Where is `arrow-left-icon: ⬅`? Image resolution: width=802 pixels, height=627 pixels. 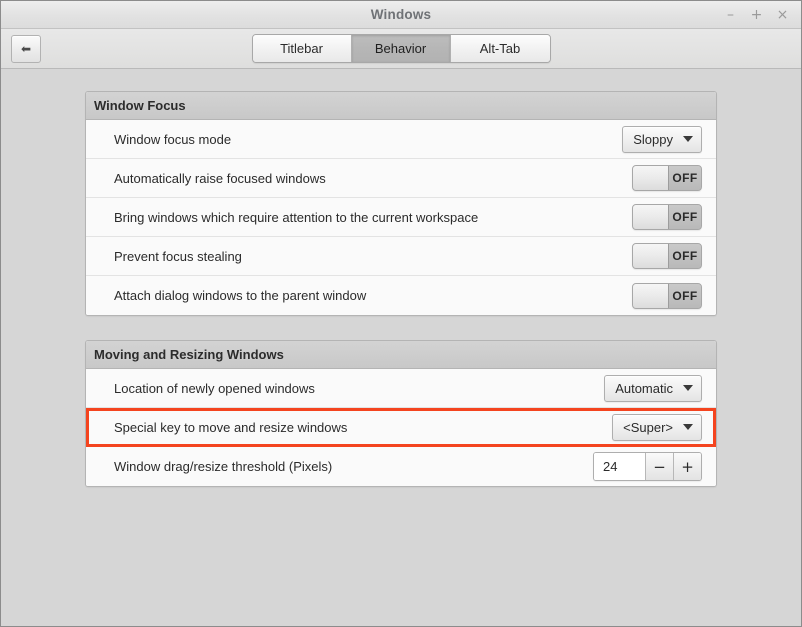 arrow-left-icon: ⬅ is located at coordinates (26, 48).